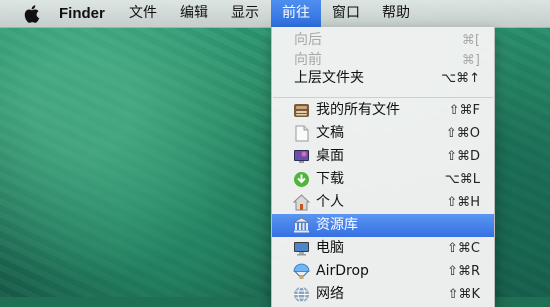  What do you see at coordinates (143, 13) in the screenshot?
I see `menubar-item-file: 文件` at bounding box center [143, 13].